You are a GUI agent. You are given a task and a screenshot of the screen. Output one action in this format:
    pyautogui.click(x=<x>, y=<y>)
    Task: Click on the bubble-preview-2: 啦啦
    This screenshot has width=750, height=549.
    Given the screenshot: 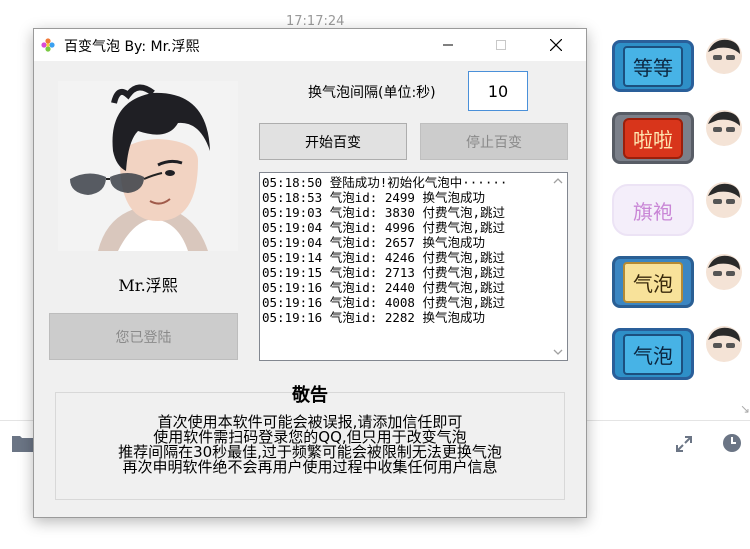 What is the action you would take?
    pyautogui.click(x=653, y=138)
    